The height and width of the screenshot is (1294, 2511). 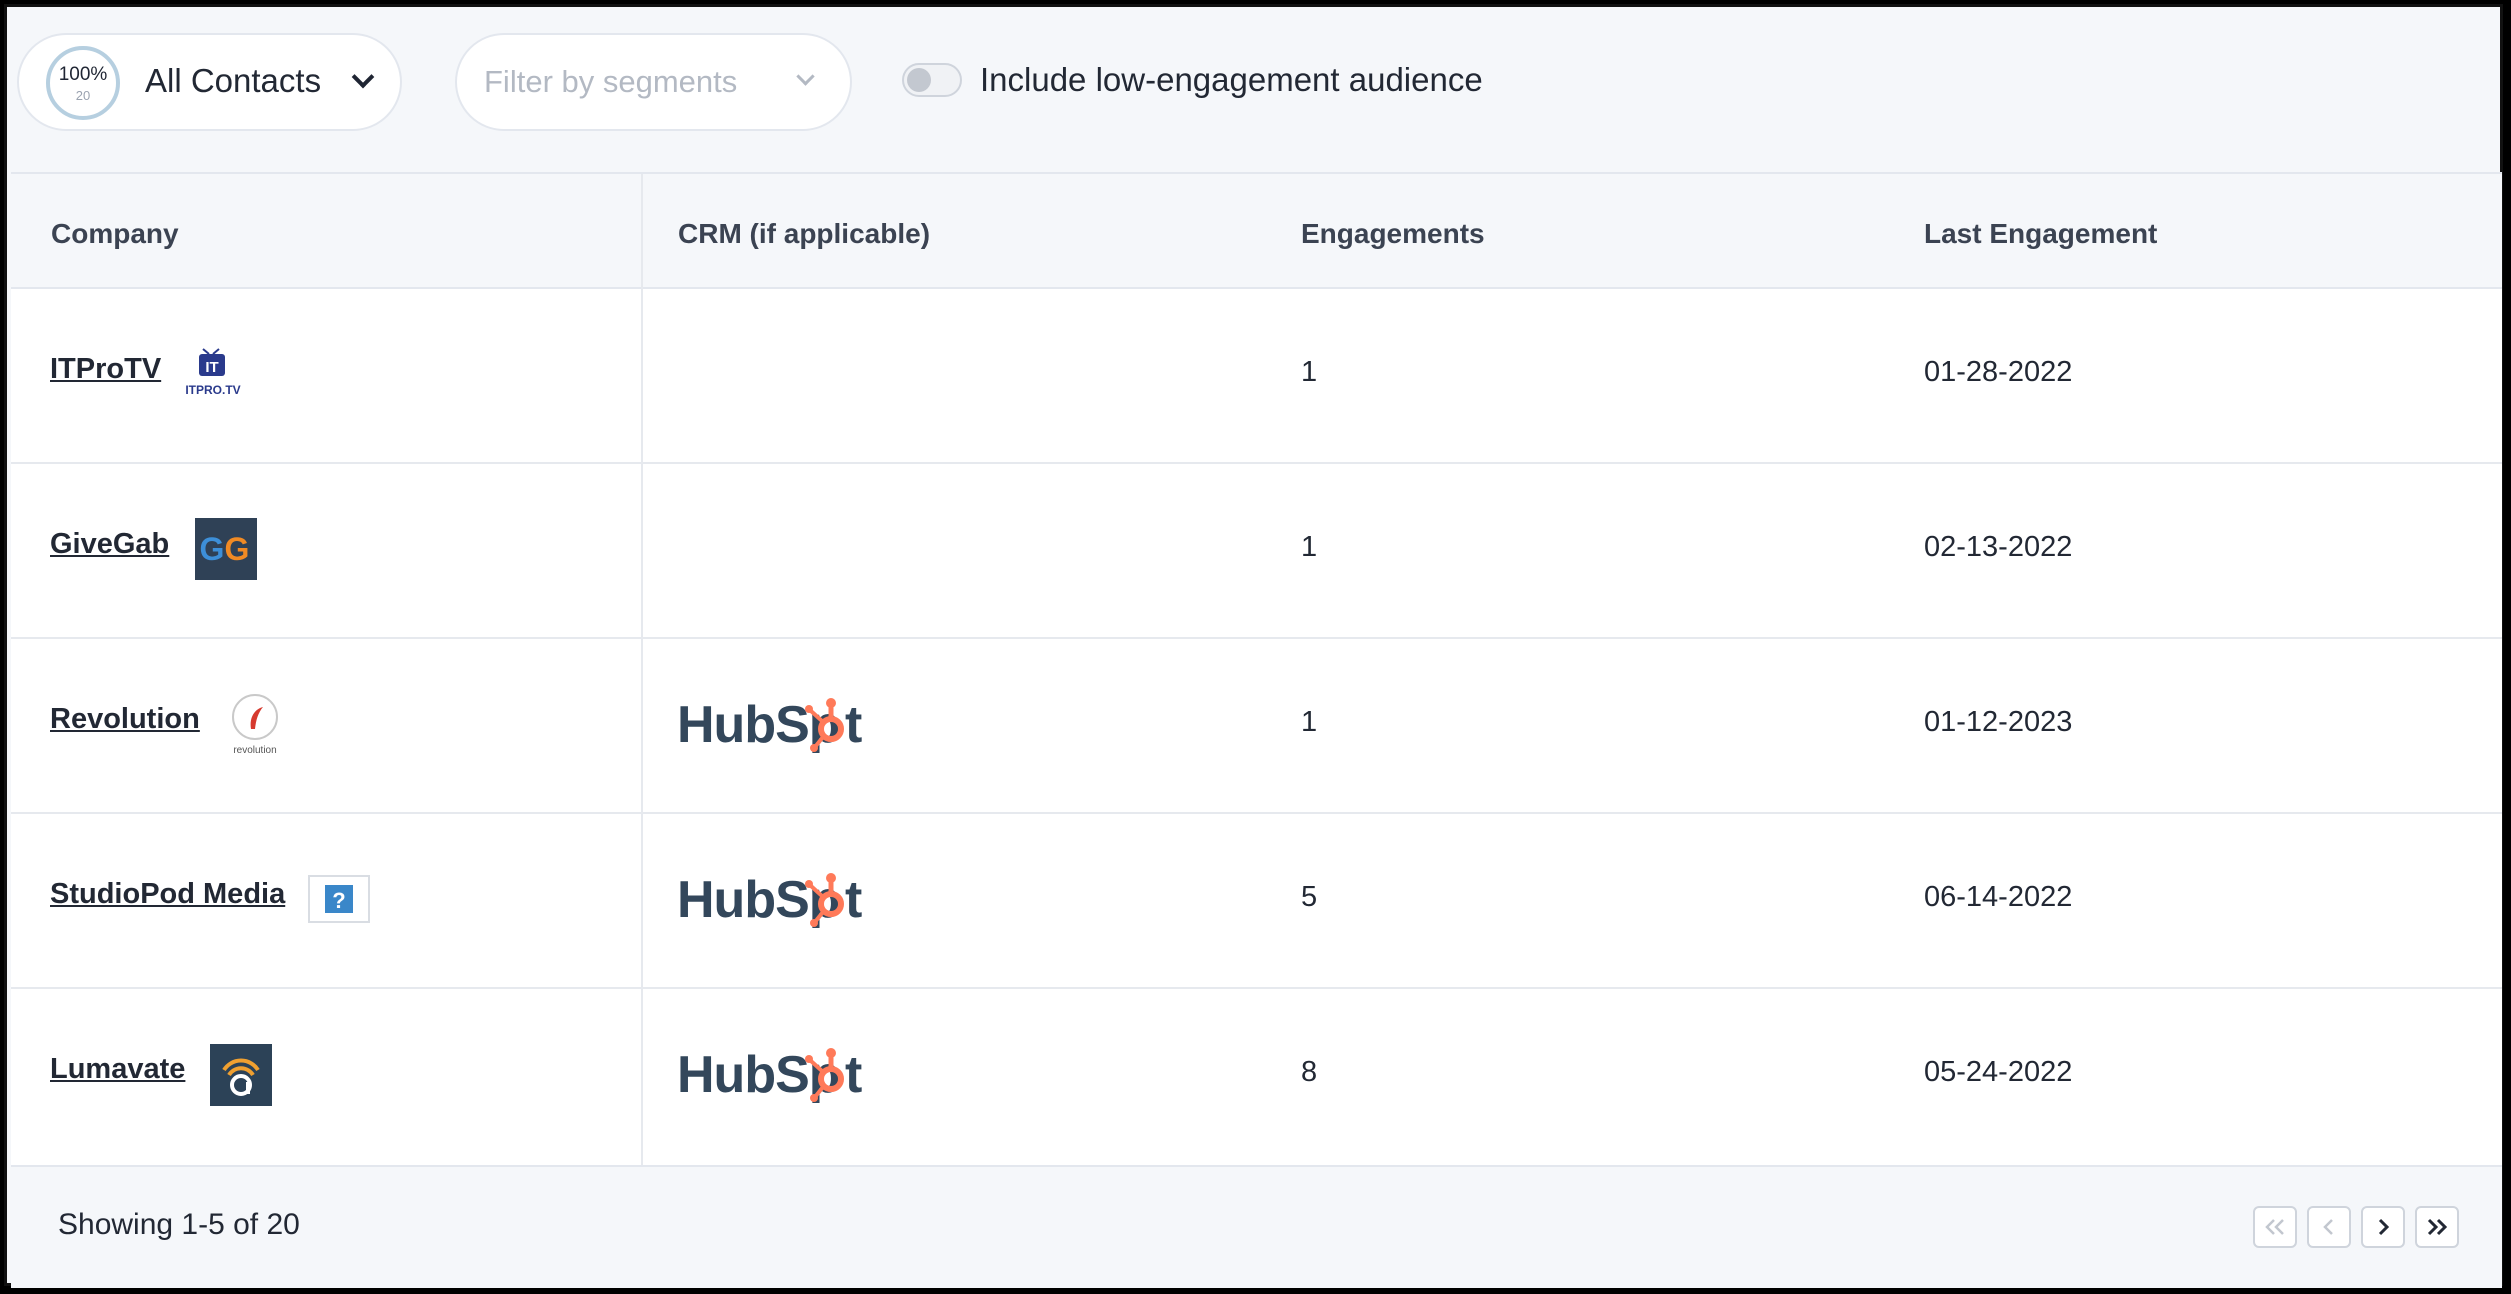 I want to click on segments-filter-placeholder: Filter by segments, so click(x=611, y=81).